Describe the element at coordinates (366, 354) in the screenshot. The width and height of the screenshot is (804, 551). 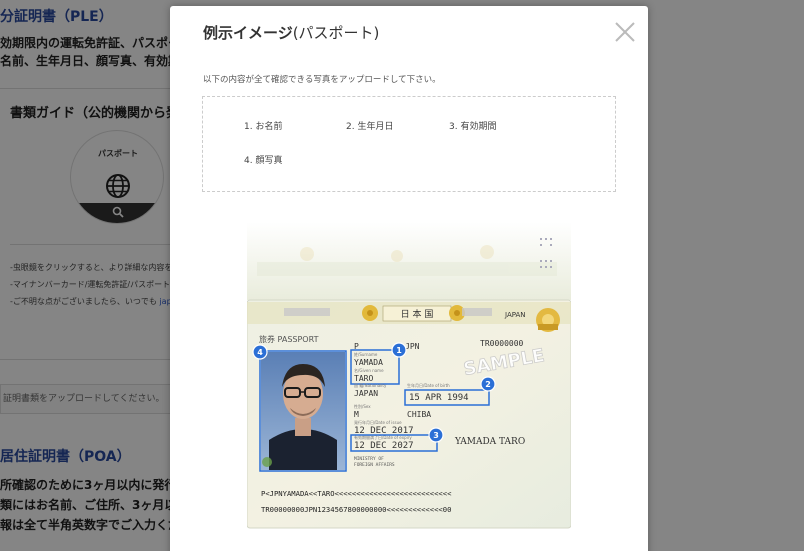
I see `surname-label: 姓/Surname` at that location.